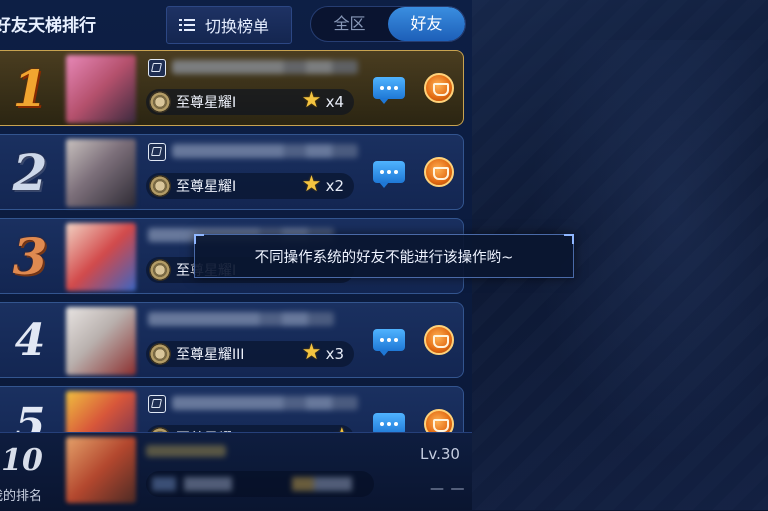  I want to click on tab-friends: 好友, so click(426, 24).